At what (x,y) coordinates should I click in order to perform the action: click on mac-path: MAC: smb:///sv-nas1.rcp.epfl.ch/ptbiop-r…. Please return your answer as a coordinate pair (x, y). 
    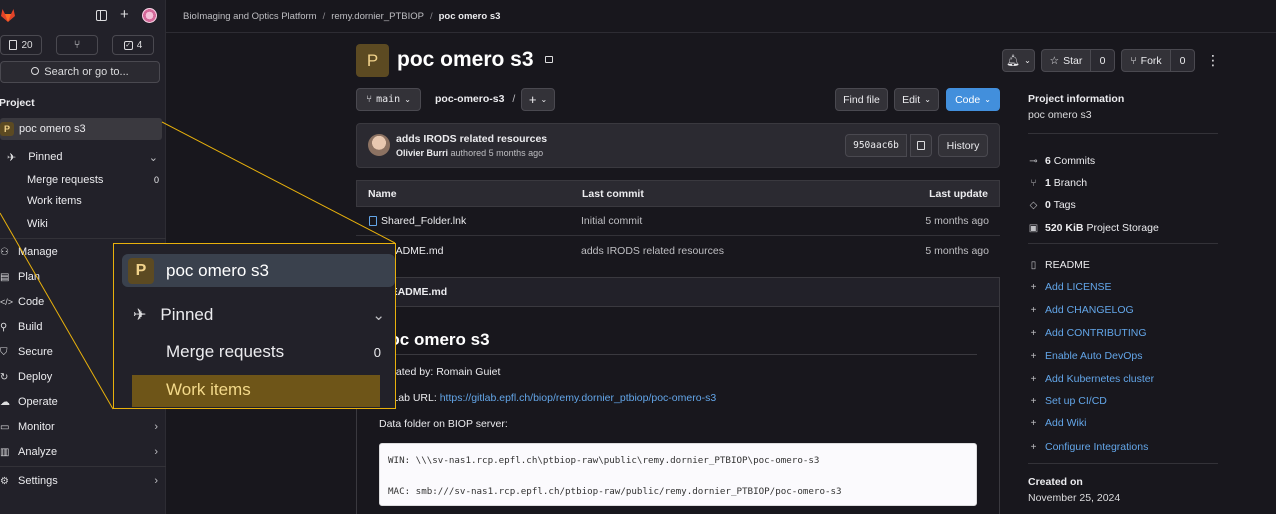
    Looking at the image, I should click on (615, 491).